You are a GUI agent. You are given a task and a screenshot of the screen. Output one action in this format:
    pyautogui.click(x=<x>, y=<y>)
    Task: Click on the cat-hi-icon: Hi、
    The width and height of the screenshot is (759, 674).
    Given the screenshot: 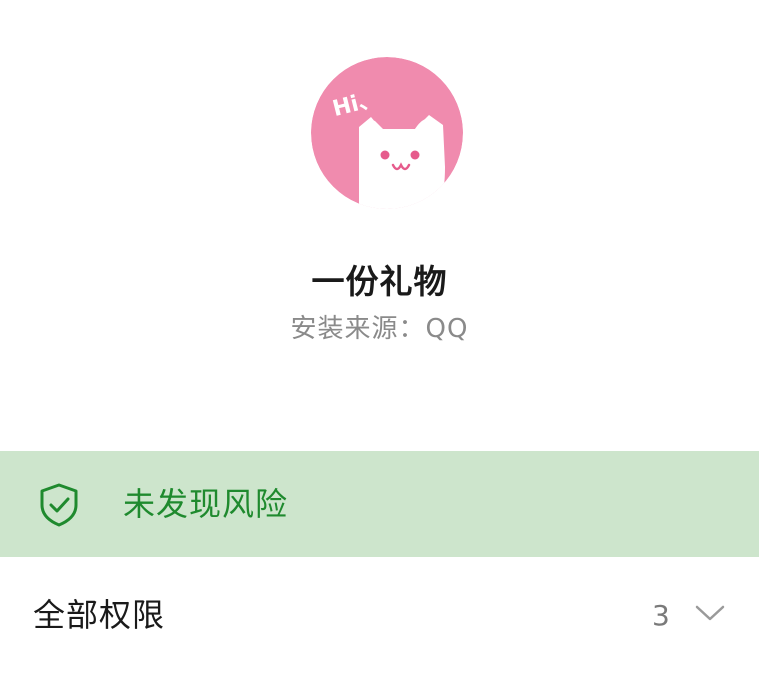 What is the action you would take?
    pyautogui.click(x=387, y=133)
    